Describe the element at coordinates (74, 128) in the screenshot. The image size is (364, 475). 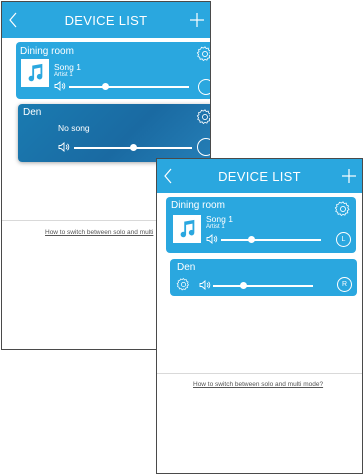
I see `no-song-text: No song` at that location.